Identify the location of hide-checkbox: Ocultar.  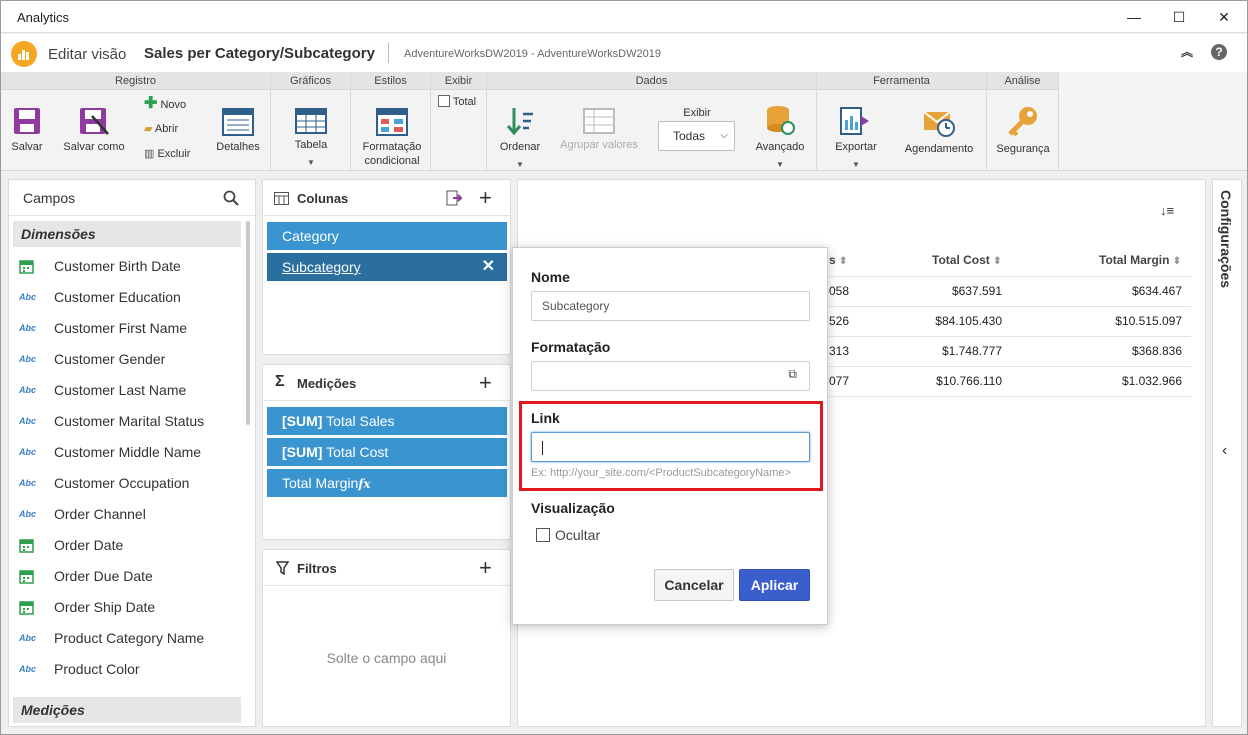
(568, 535).